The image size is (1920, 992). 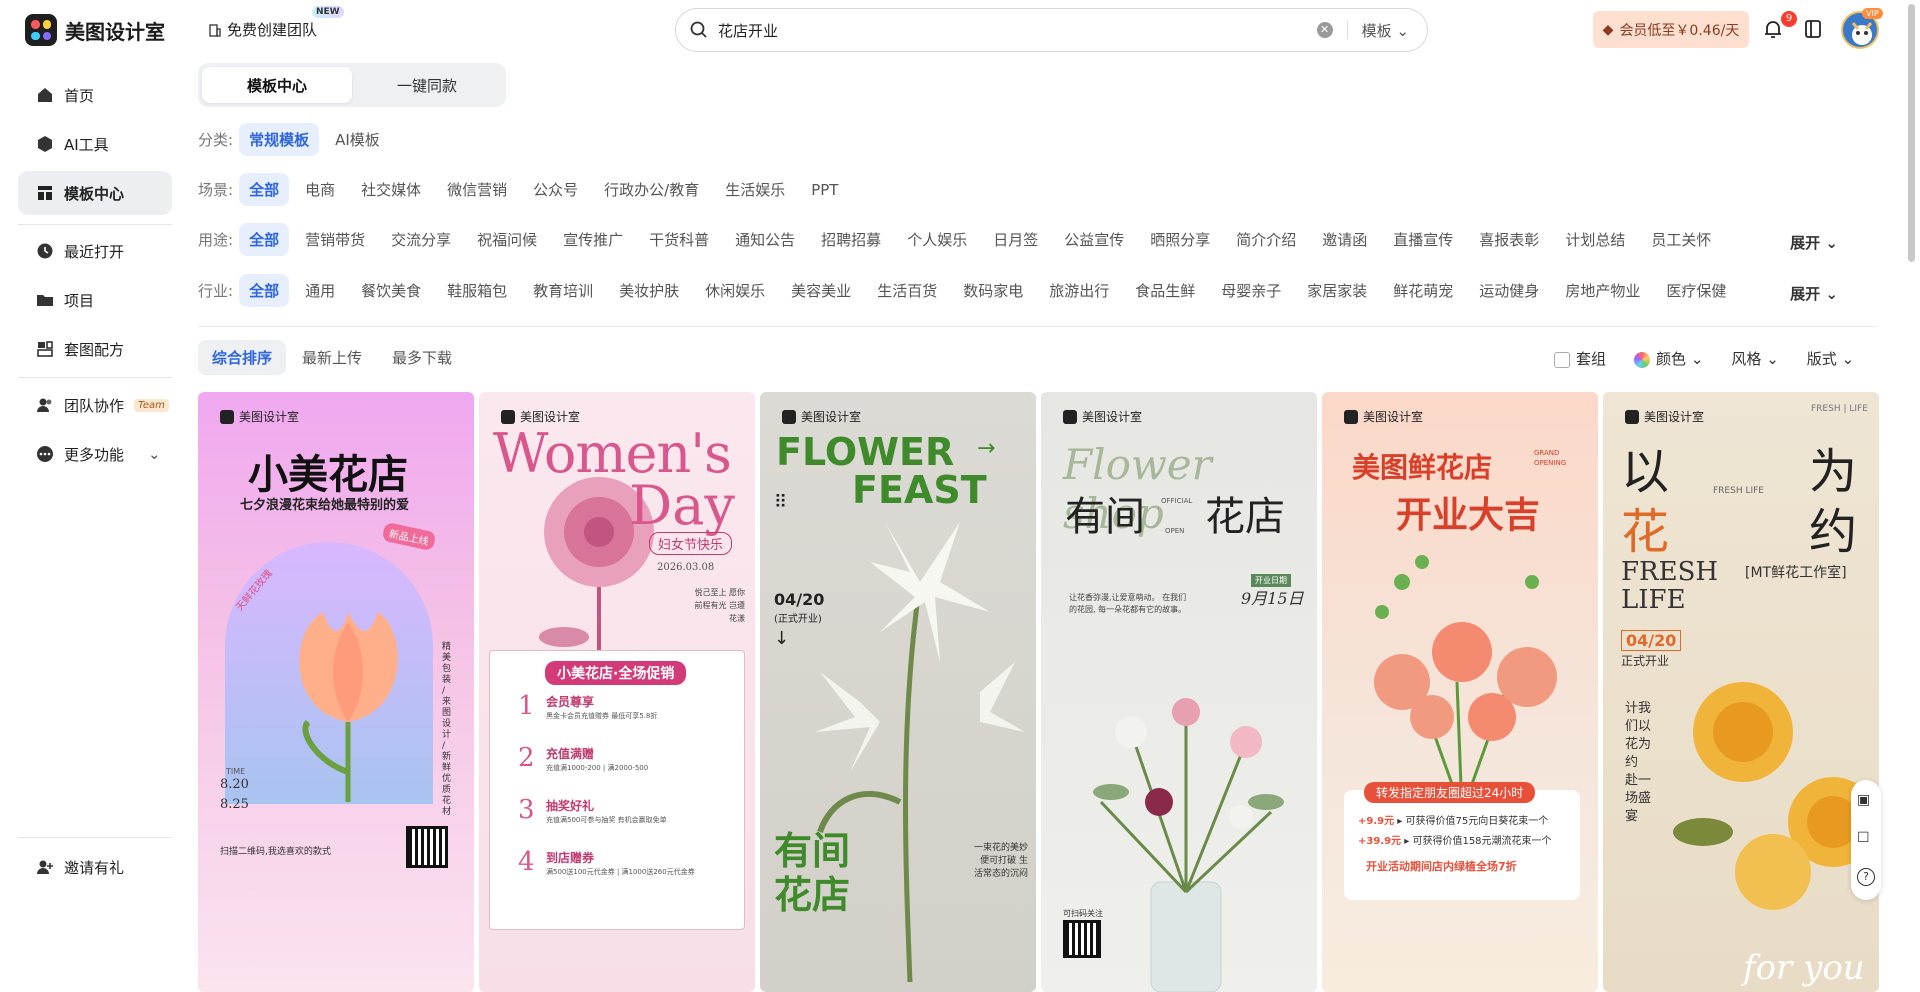 What do you see at coordinates (477, 189) in the screenshot?
I see `filter-chip: 微信营销` at bounding box center [477, 189].